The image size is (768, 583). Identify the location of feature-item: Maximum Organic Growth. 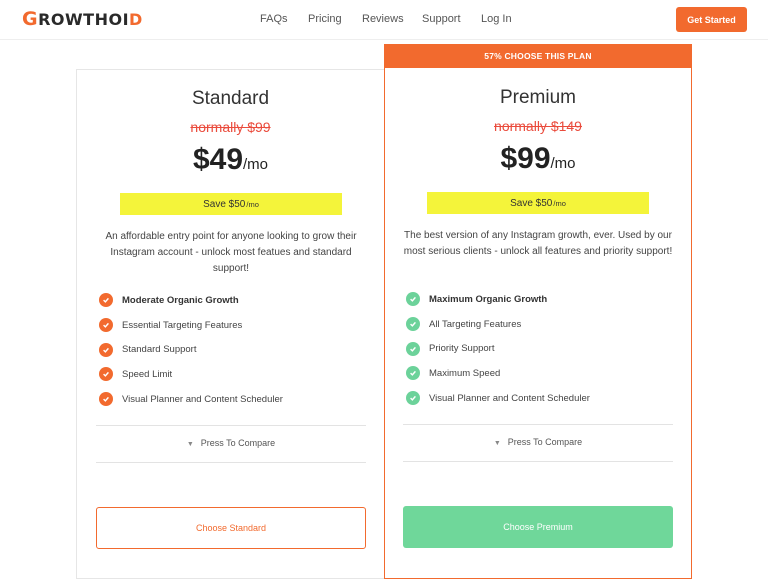
(498, 299).